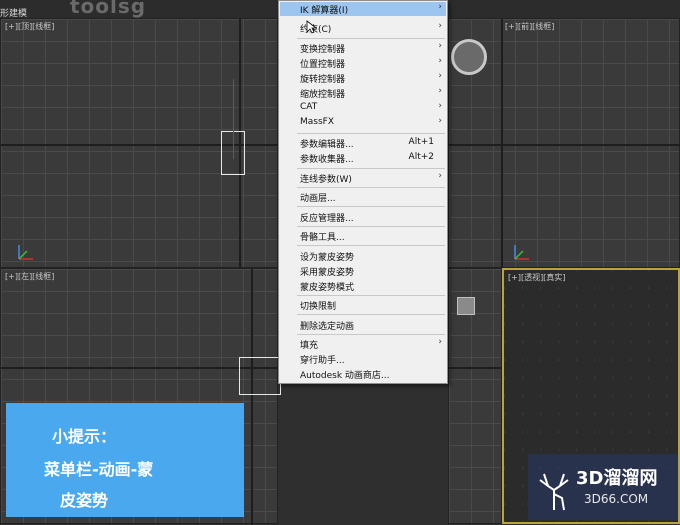  I want to click on tip-overlay: 小提示： 菜单栏-动画-蒙 皮姿势, so click(125, 460).